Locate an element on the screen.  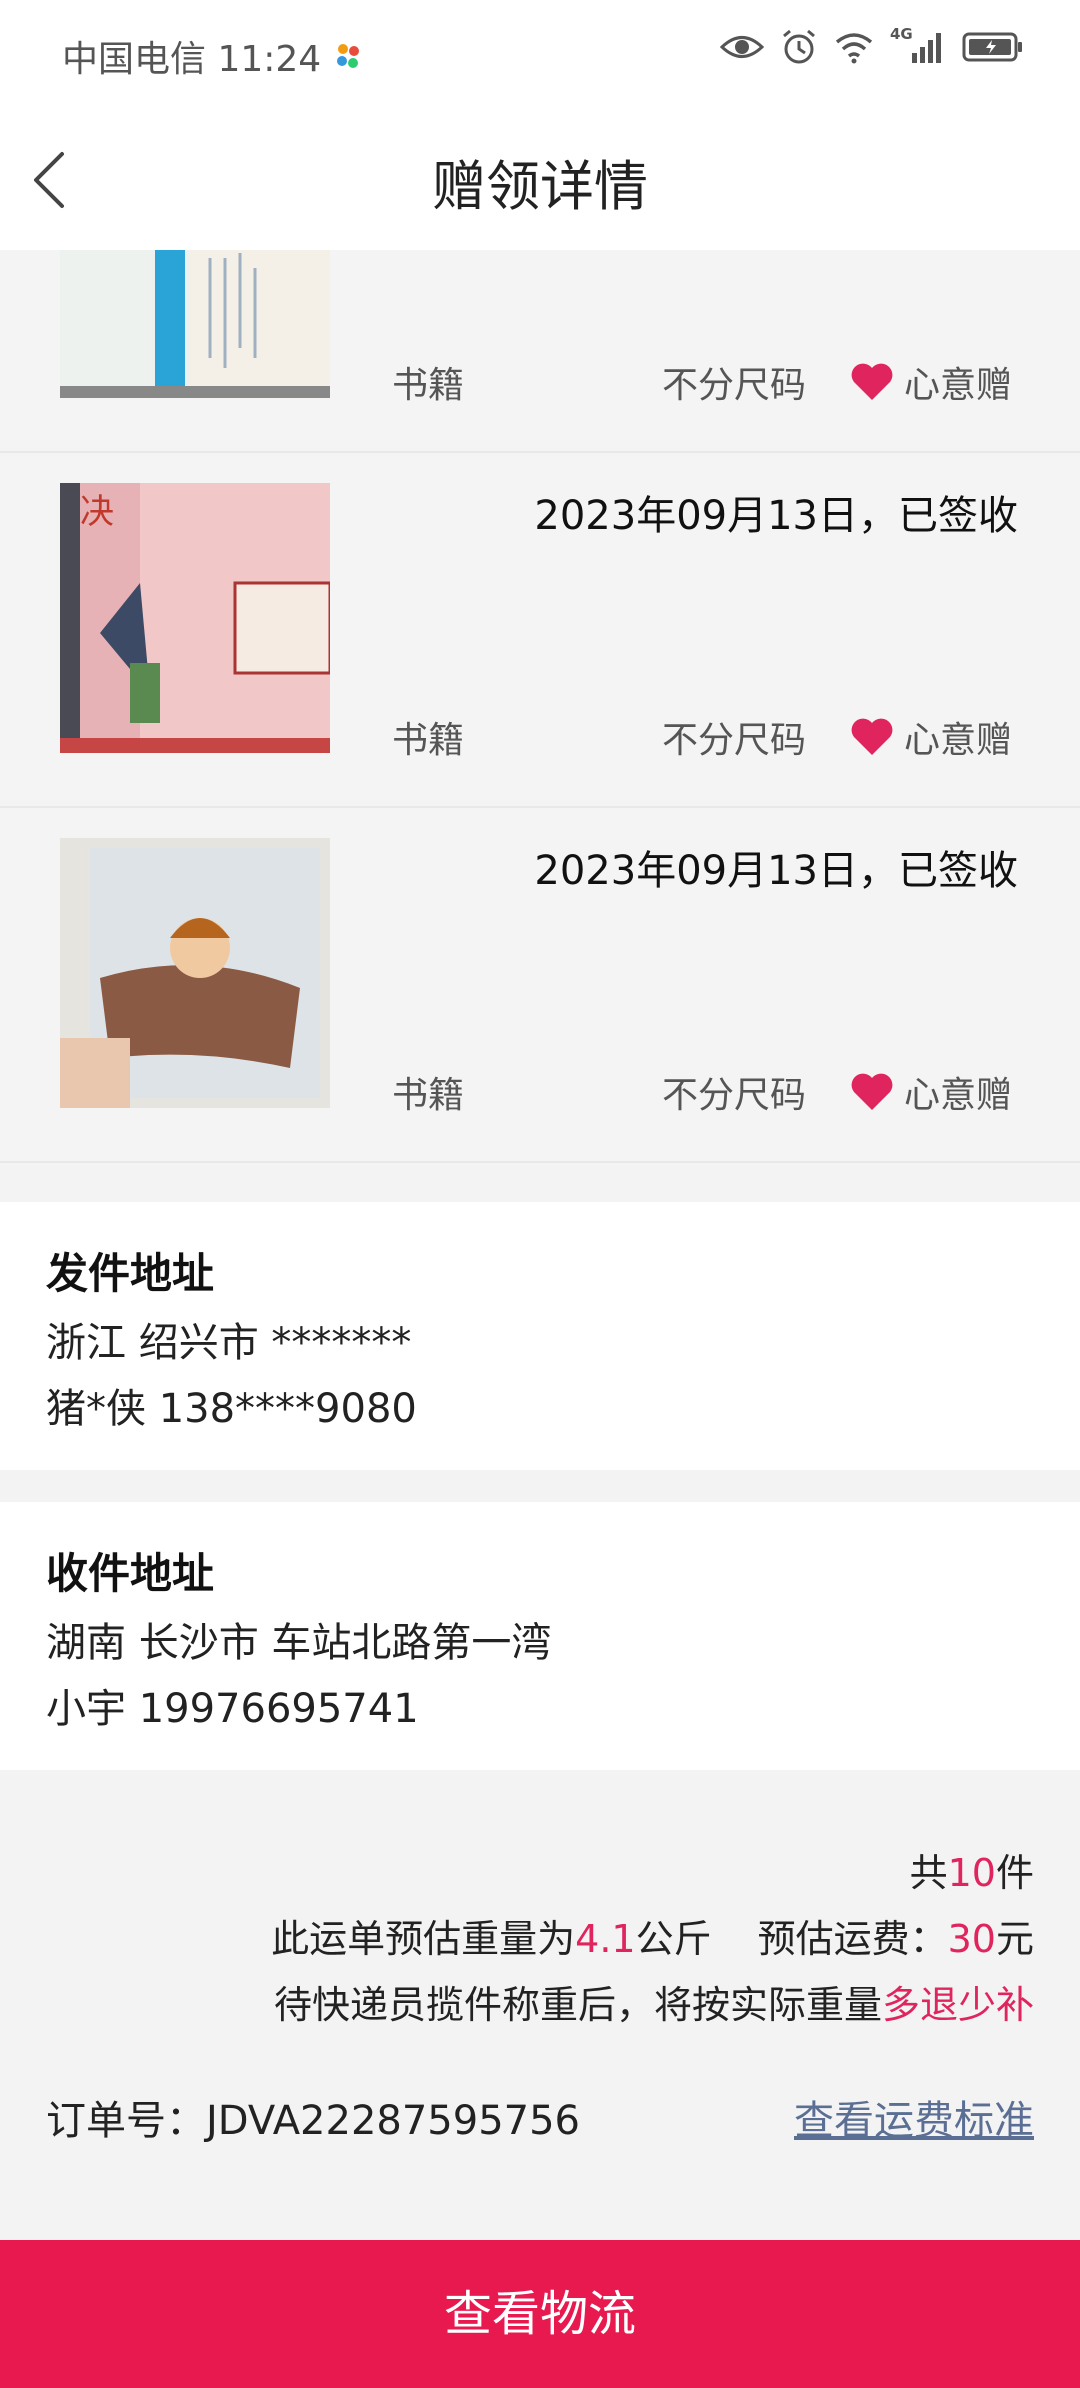
receiver-address-card: 收件地址 湖南 长沙市 车站北路第一湾 小宇 19976695741 is located at coordinates (540, 1636).